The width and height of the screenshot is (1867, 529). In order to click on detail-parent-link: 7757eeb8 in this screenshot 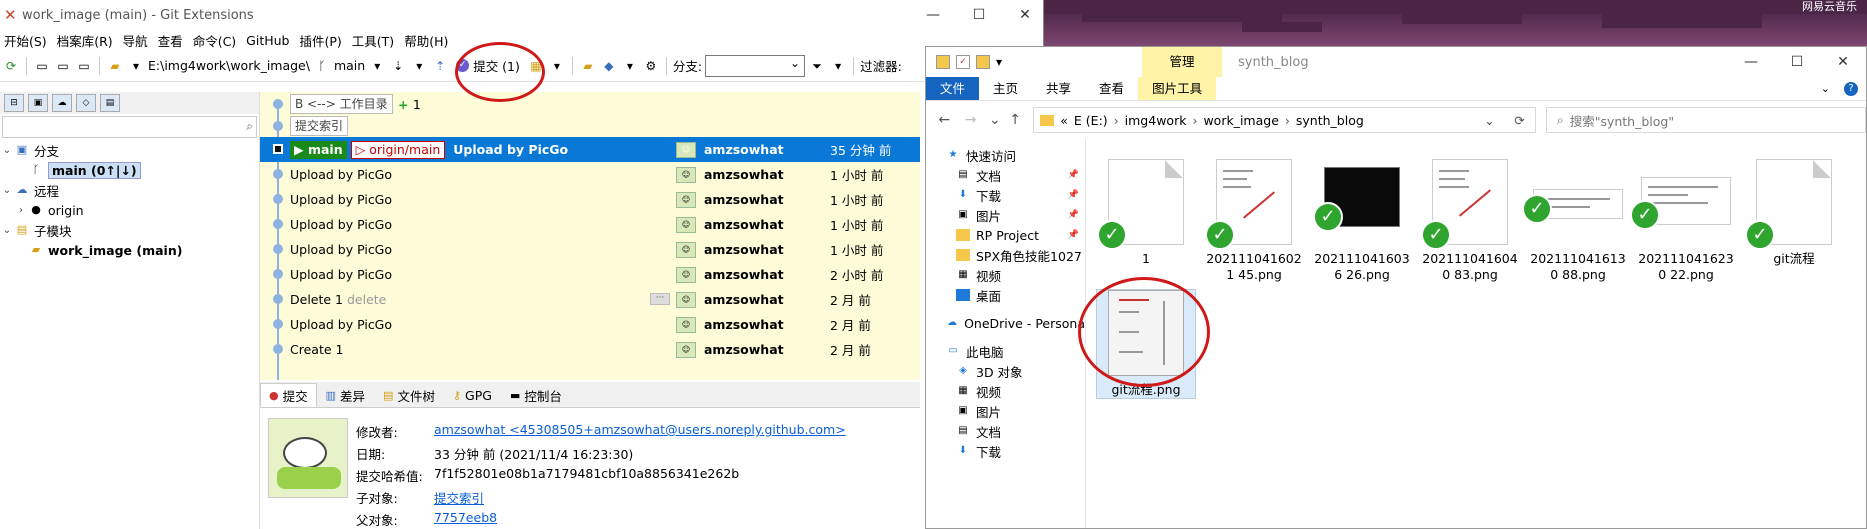, I will do `click(465, 519)`.